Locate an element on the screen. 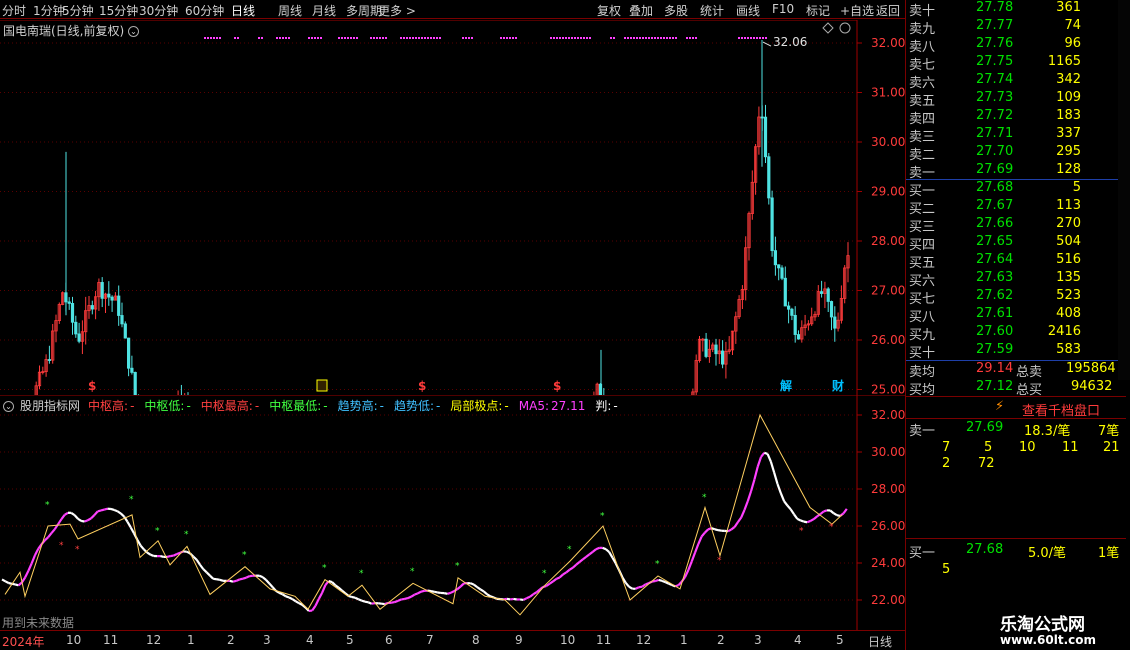 The image size is (1130, 650). indicator-field-0: 中枢高: - is located at coordinates (112, 406).